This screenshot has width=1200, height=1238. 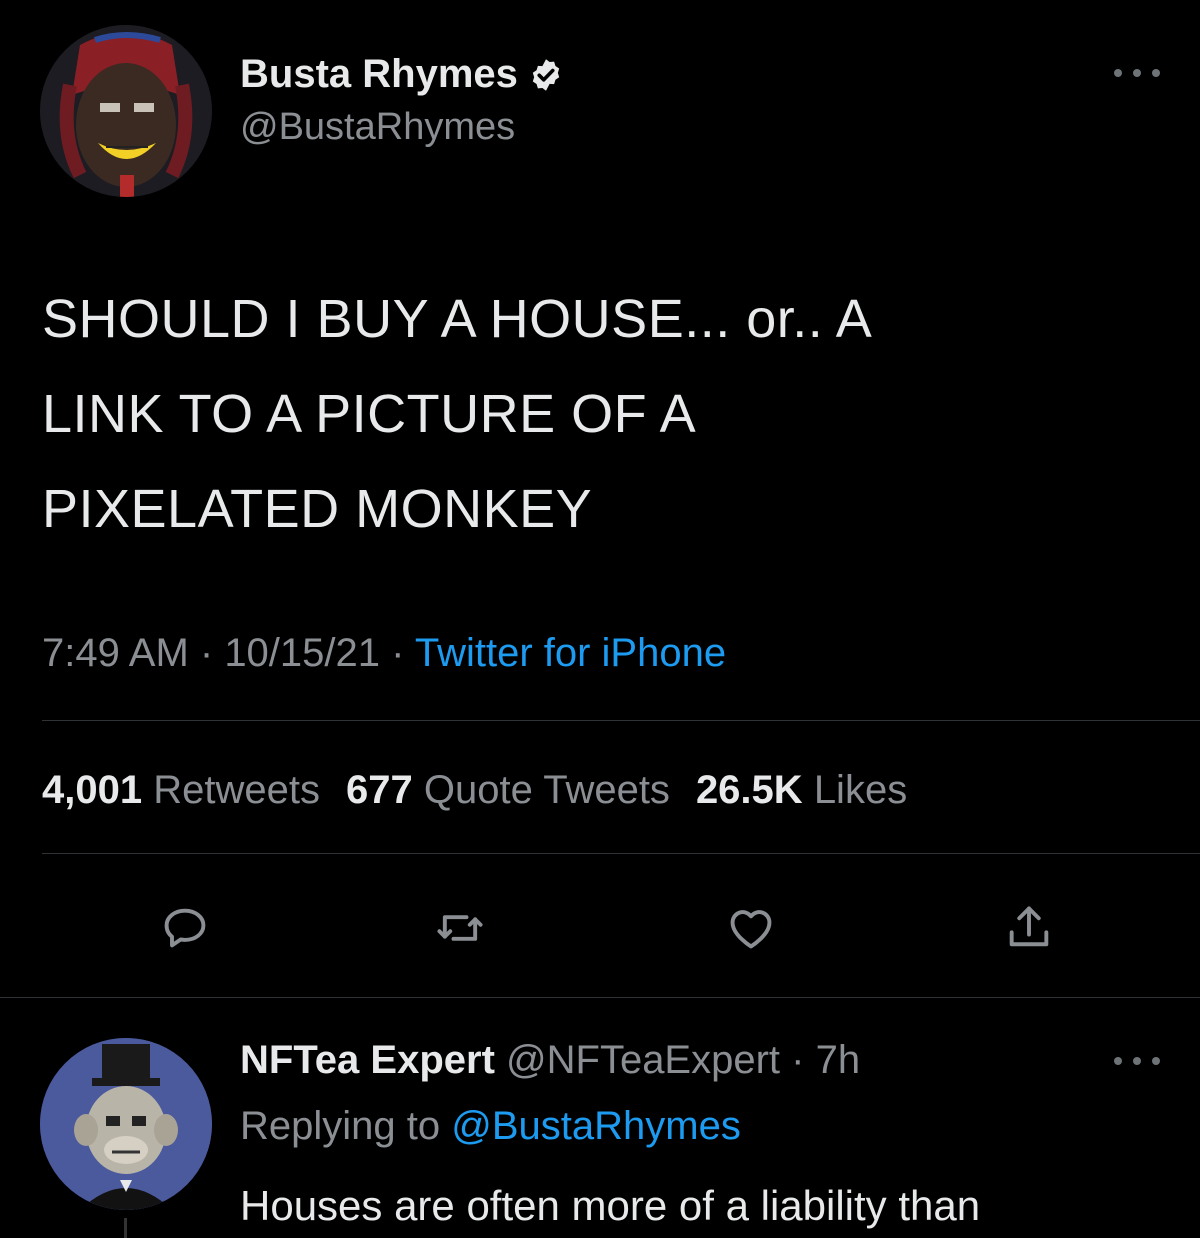 I want to click on reply-header: NFTea Expert @NFTeaExpert · 7h, so click(x=550, y=1060).